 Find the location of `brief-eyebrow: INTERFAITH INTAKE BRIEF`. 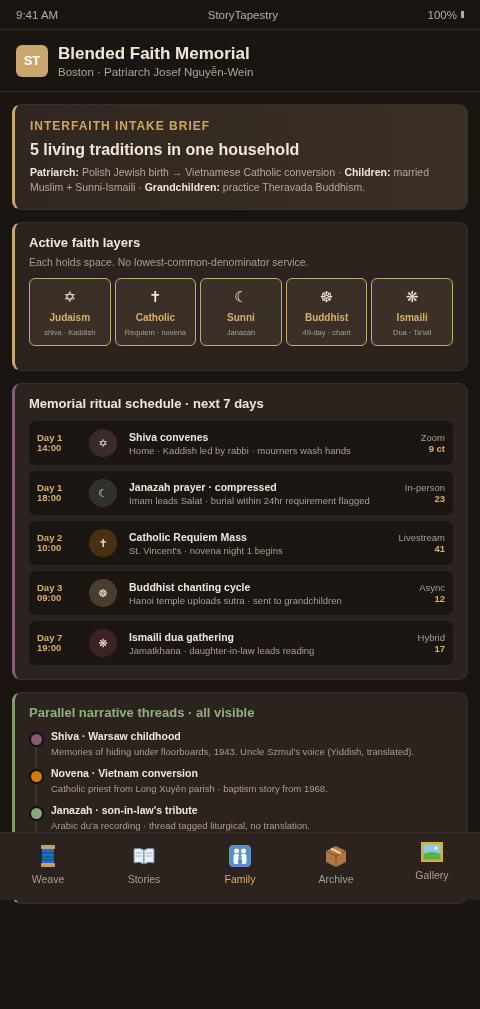

brief-eyebrow: INTERFAITH INTAKE BRIEF is located at coordinates (121, 126).